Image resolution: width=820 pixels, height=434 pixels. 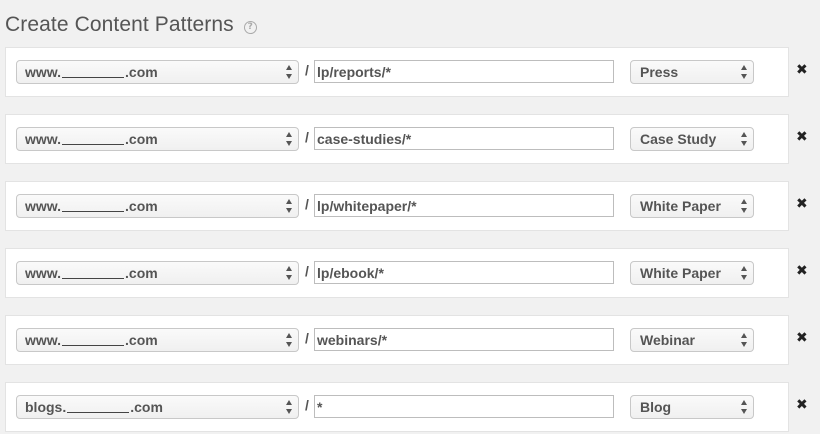 What do you see at coordinates (692, 72) in the screenshot?
I see `content-type-select: Press` at bounding box center [692, 72].